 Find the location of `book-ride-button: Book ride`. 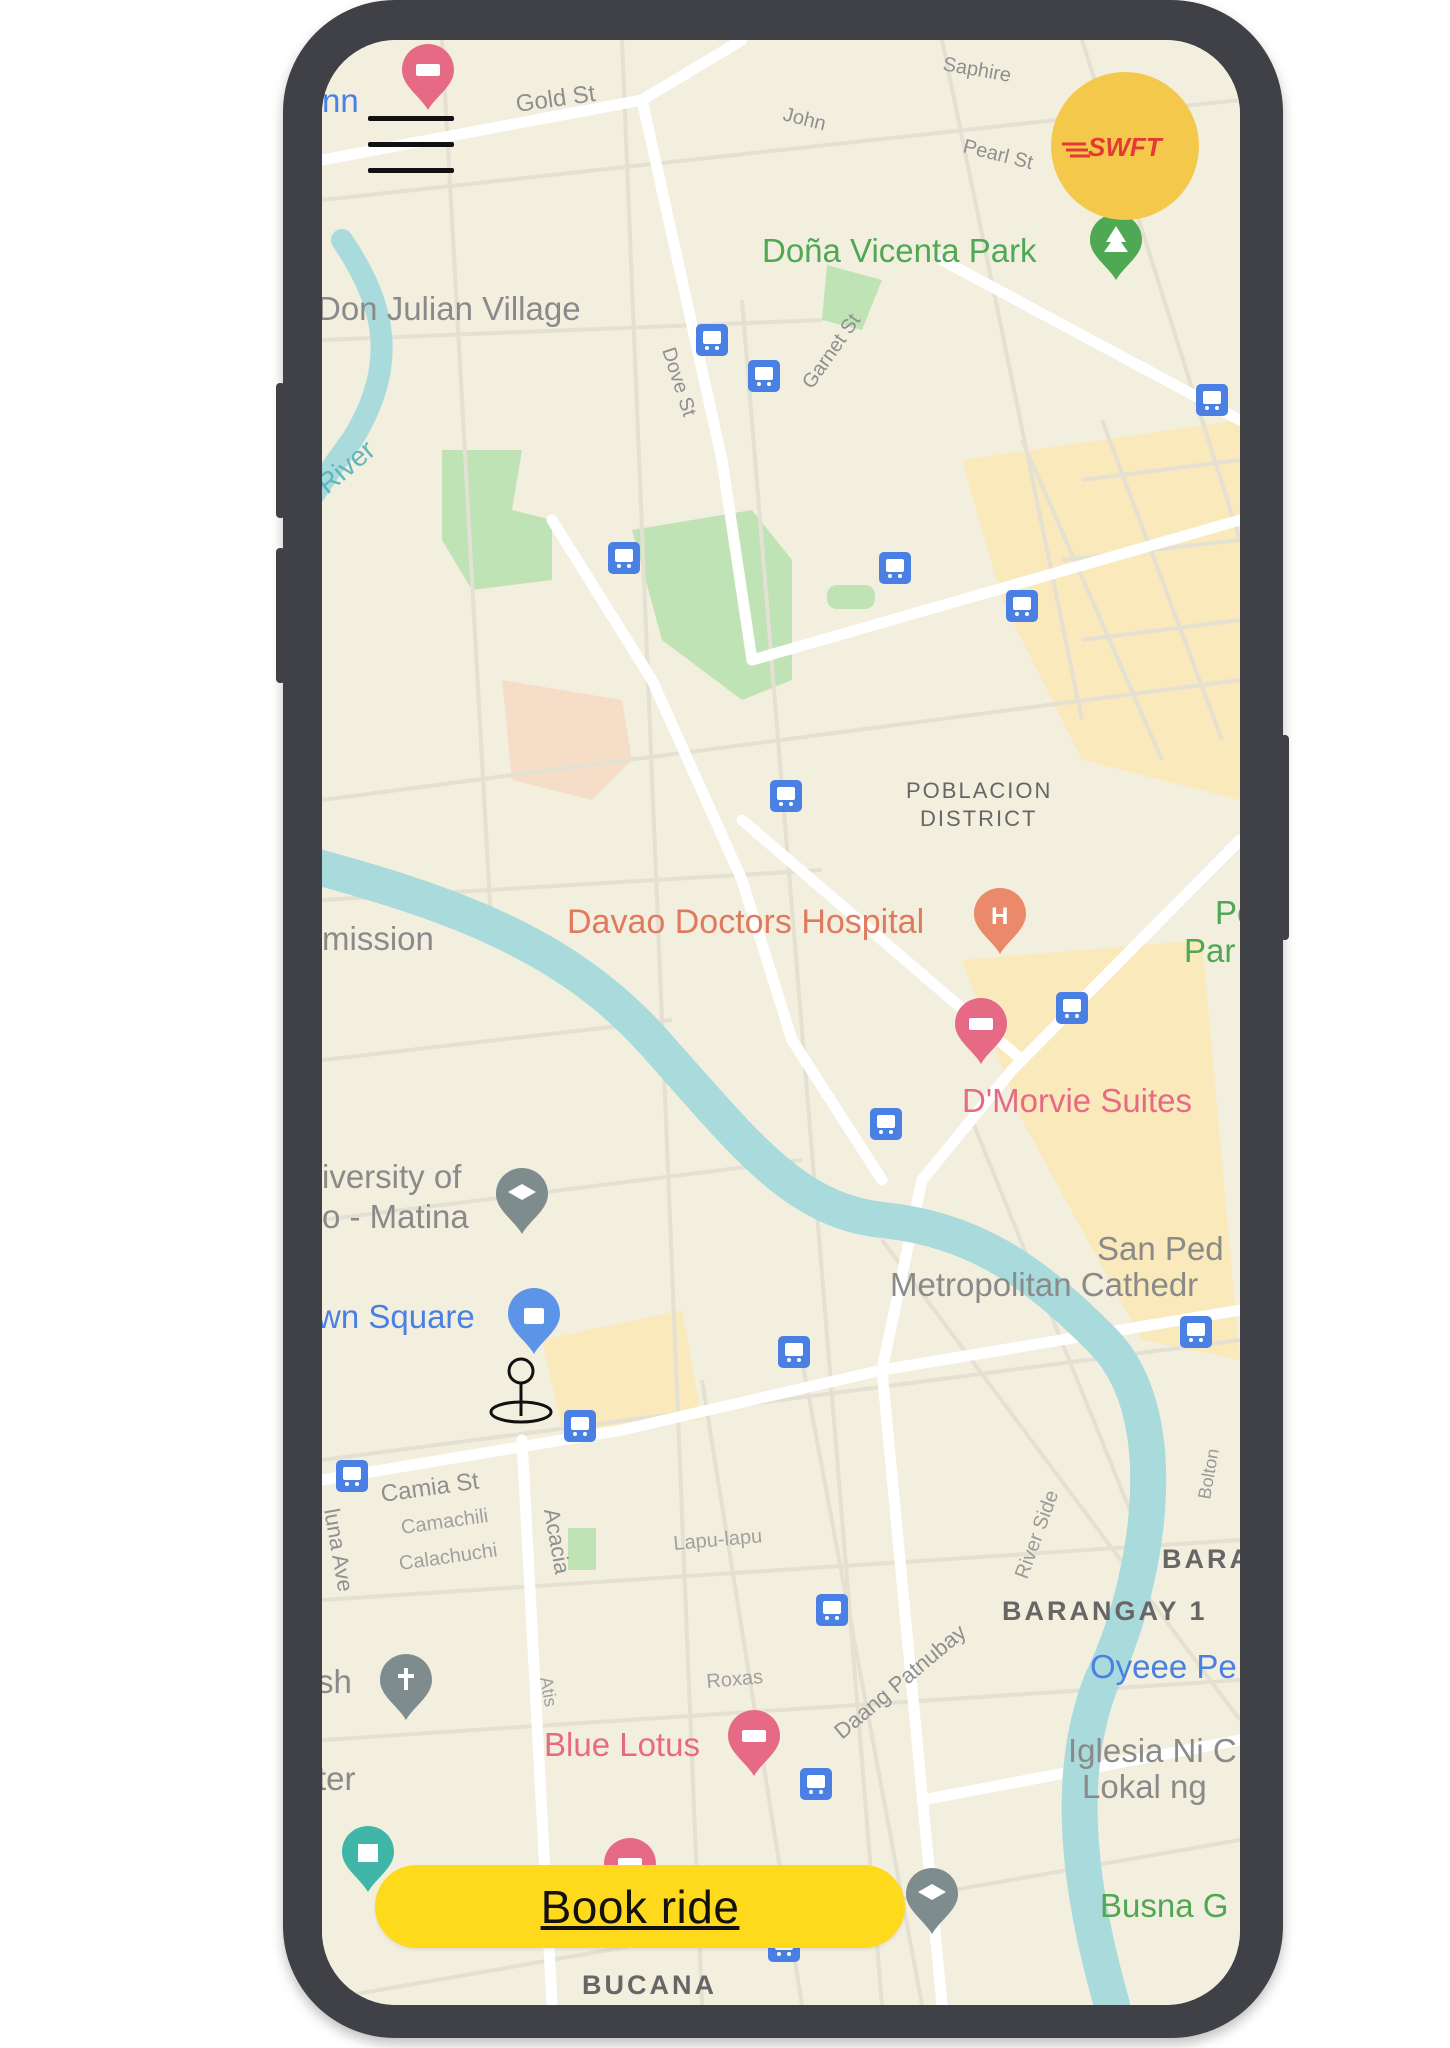

book-ride-button: Book ride is located at coordinates (640, 1906).